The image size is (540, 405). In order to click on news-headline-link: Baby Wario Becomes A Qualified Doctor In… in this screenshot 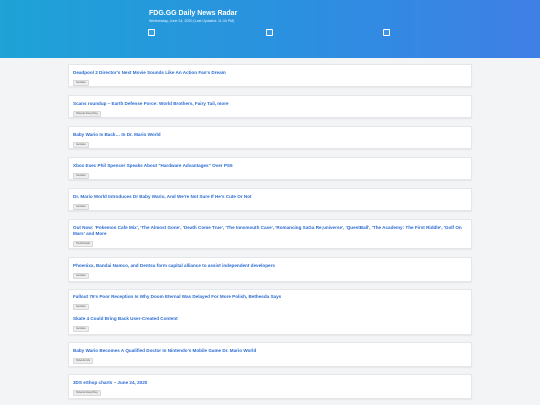, I will do `click(271, 351)`.